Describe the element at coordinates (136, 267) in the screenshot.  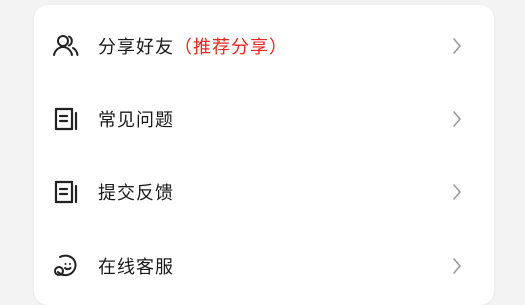
I see `menu-item-label: 在线客服` at that location.